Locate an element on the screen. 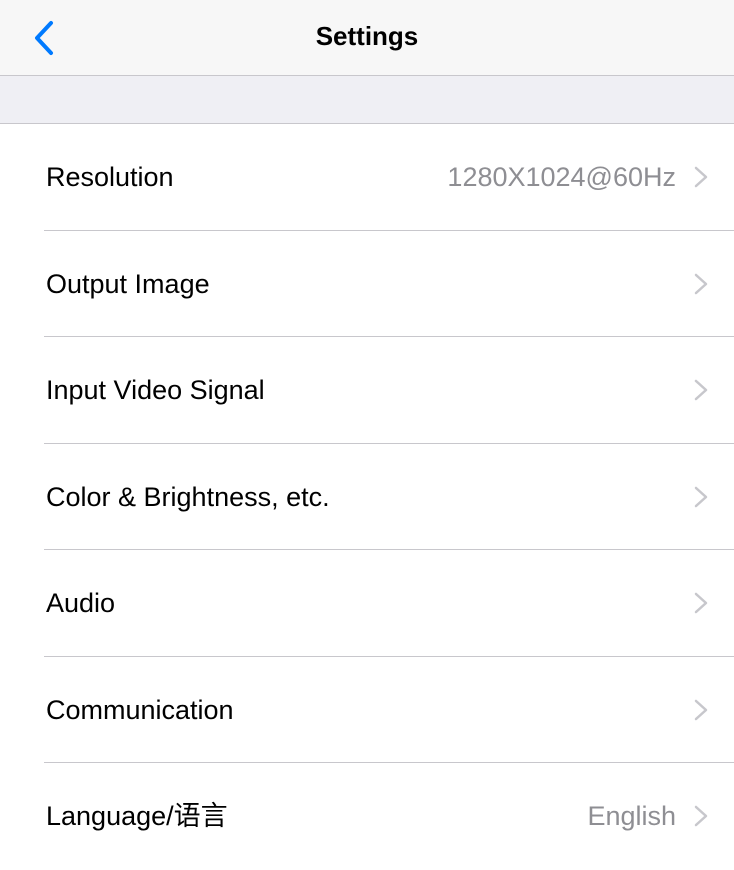 The height and width of the screenshot is (870, 734). navigation-bar: Settings is located at coordinates (367, 38).